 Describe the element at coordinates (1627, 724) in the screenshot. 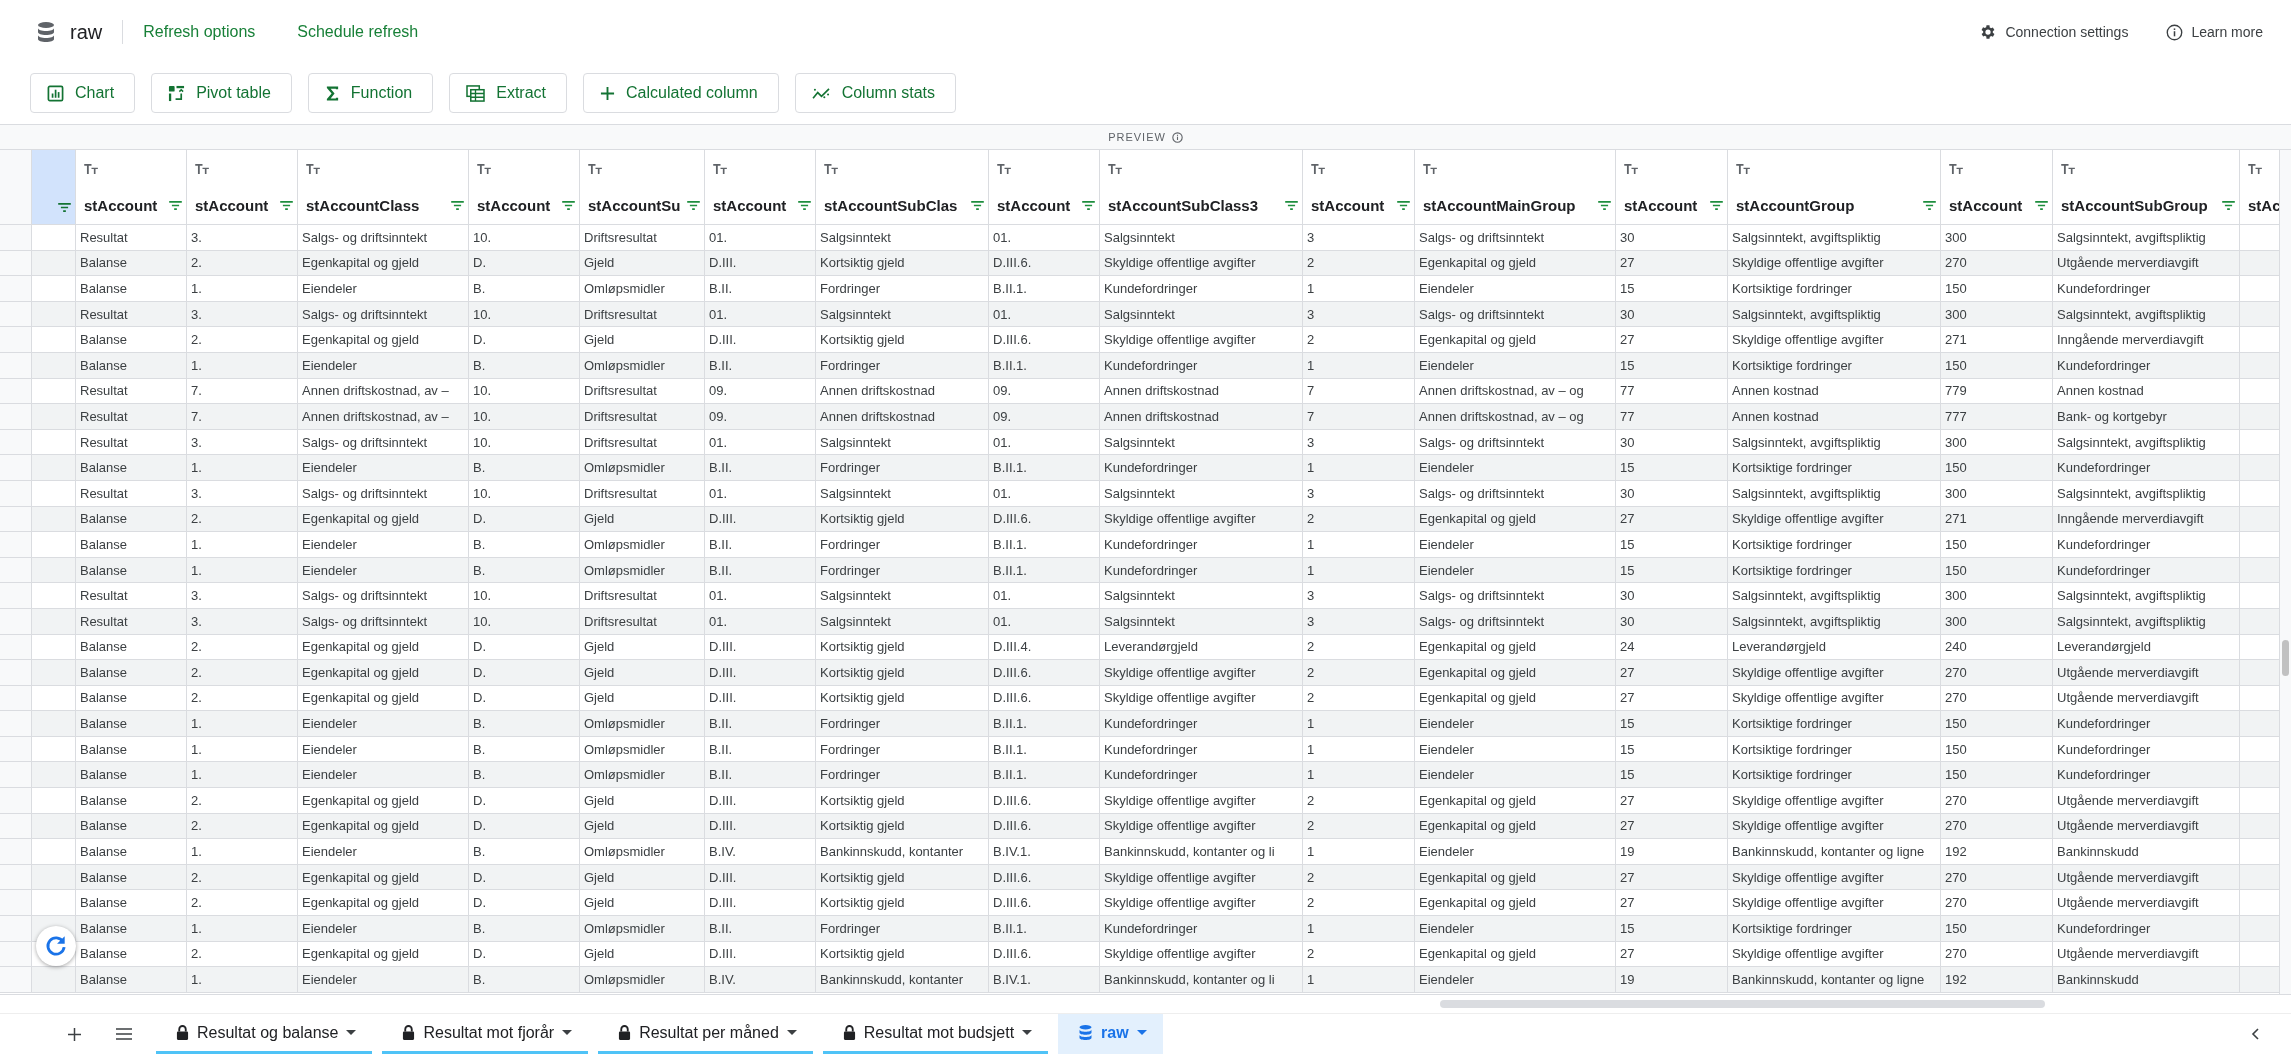

I see `table-cell: 15` at that location.